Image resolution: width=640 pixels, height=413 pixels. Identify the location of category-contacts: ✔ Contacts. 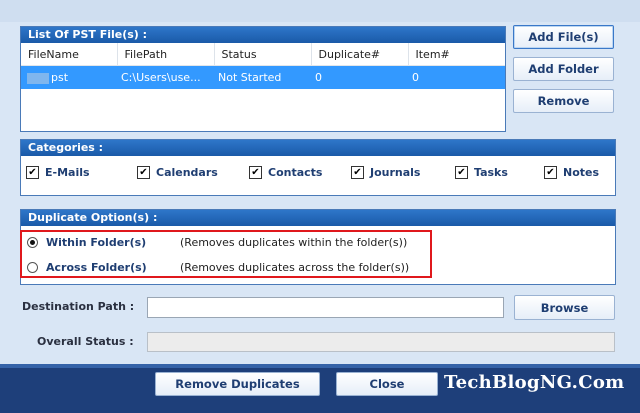
(285, 172).